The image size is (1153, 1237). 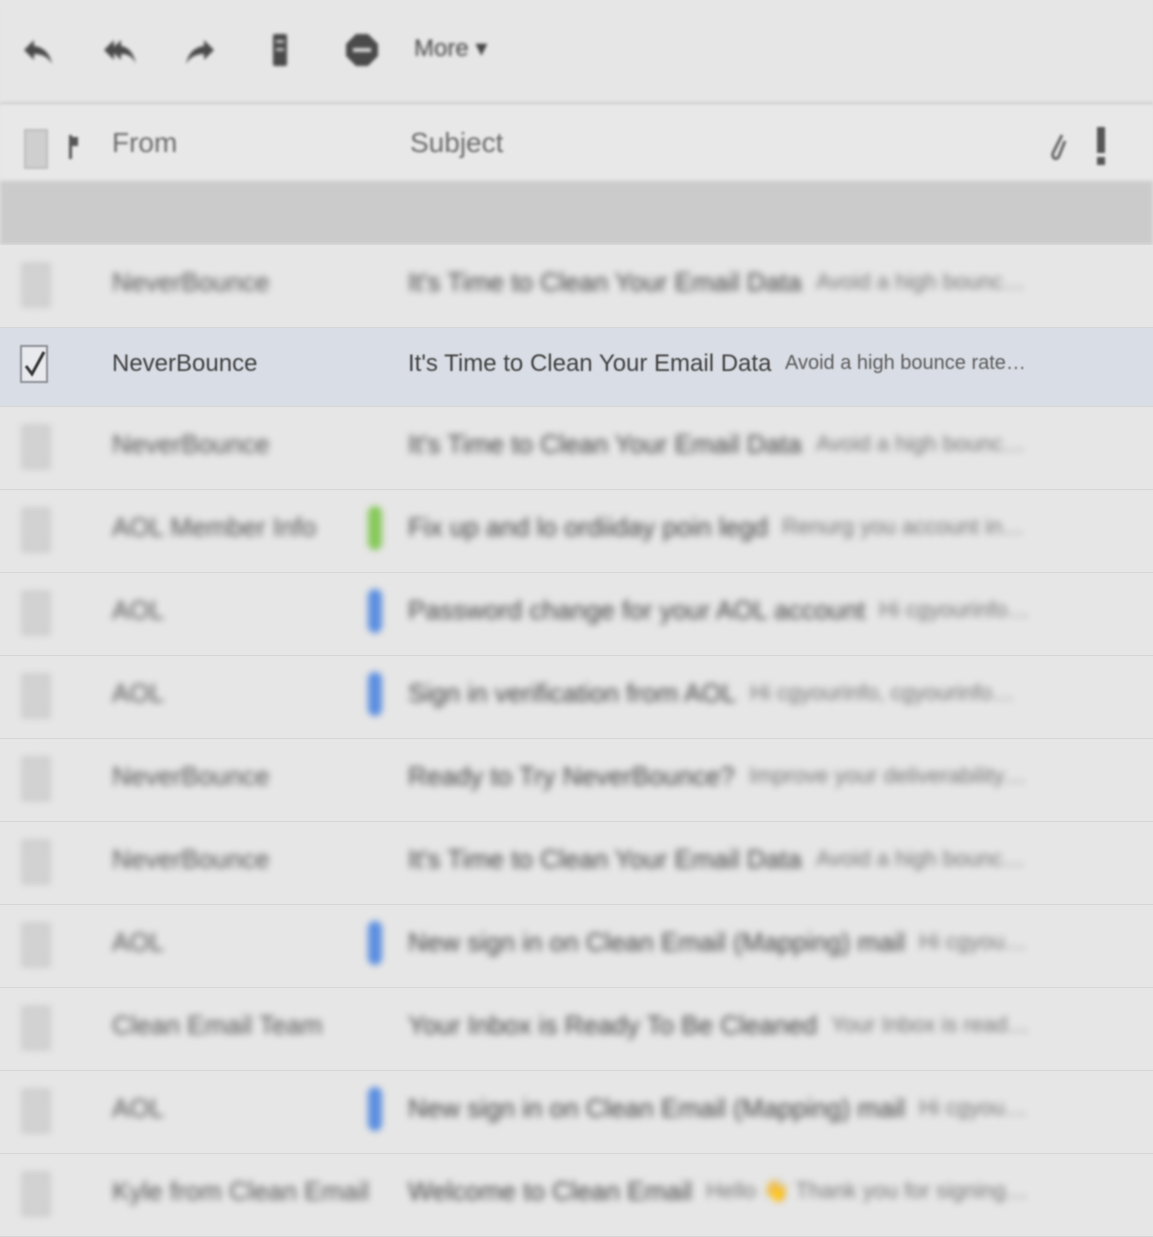 I want to click on more-menu-button: More ▾, so click(x=450, y=48).